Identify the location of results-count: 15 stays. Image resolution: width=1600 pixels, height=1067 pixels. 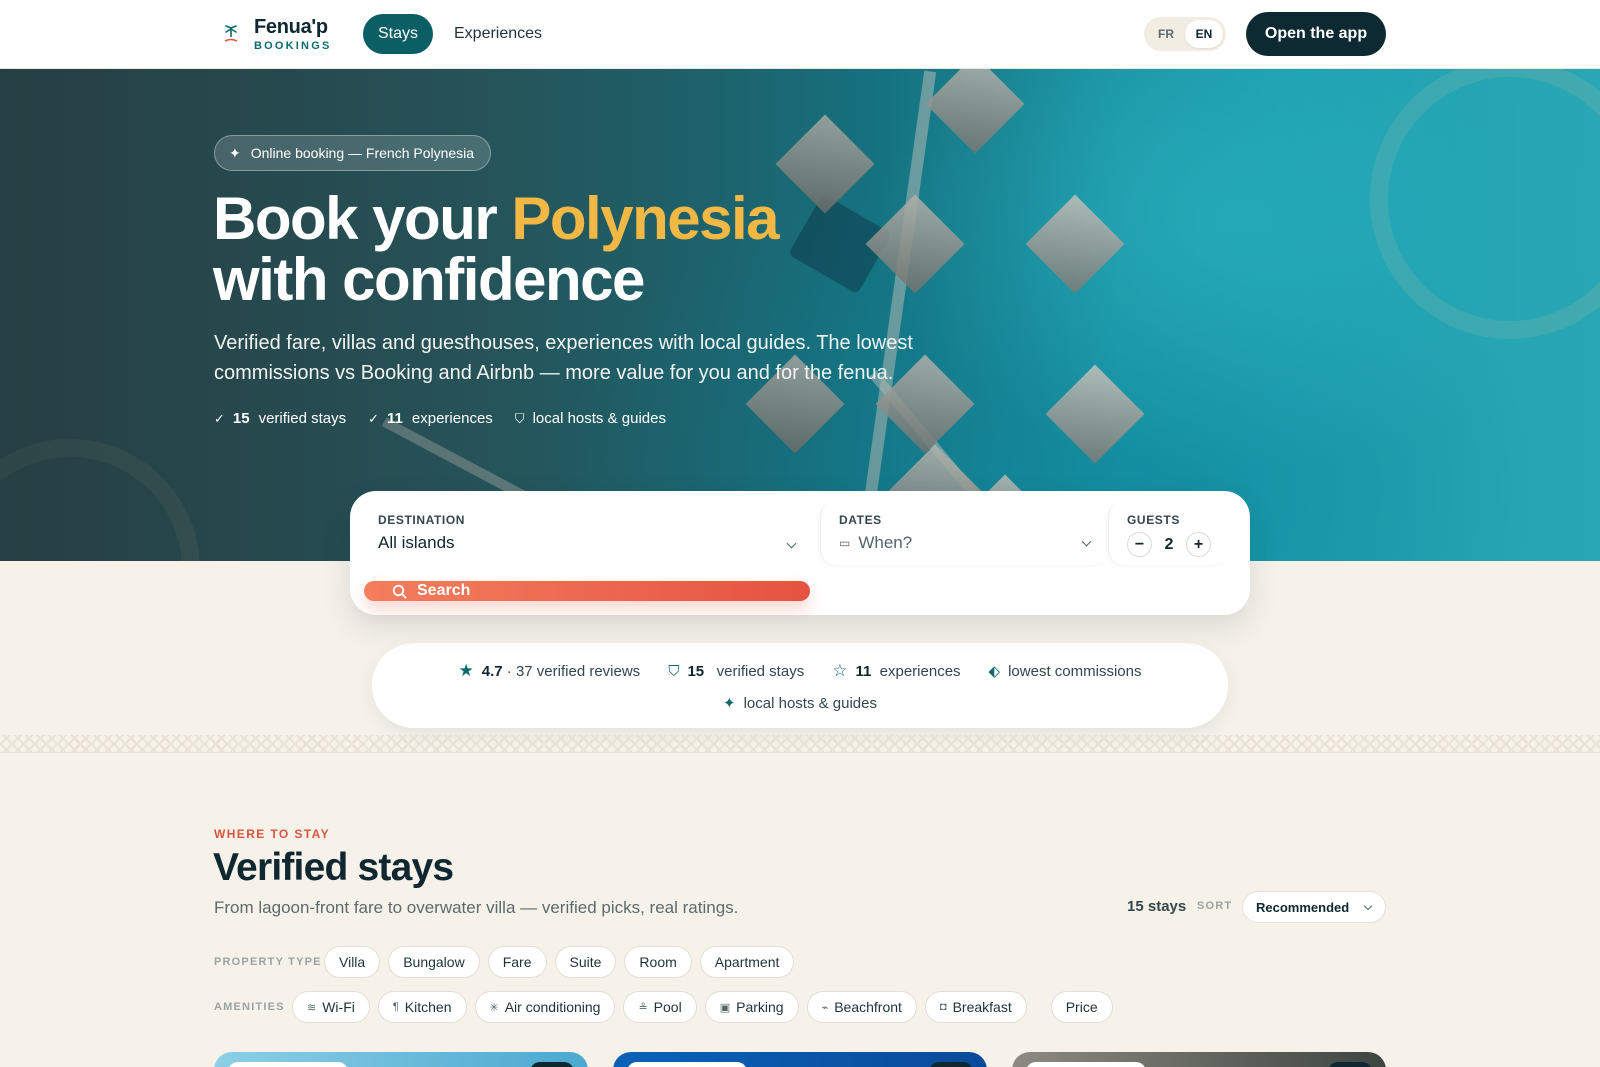
(1157, 906).